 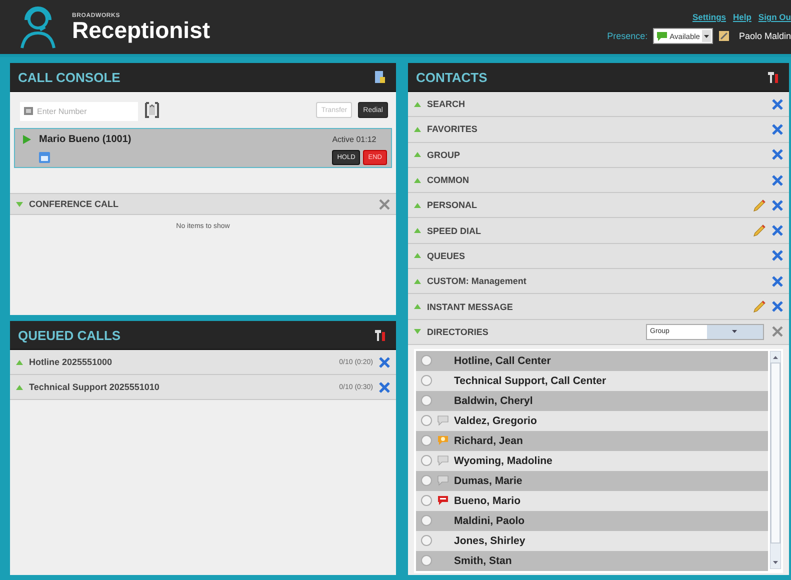 I want to click on panel-title: QUEUED CALLS, so click(x=69, y=335).